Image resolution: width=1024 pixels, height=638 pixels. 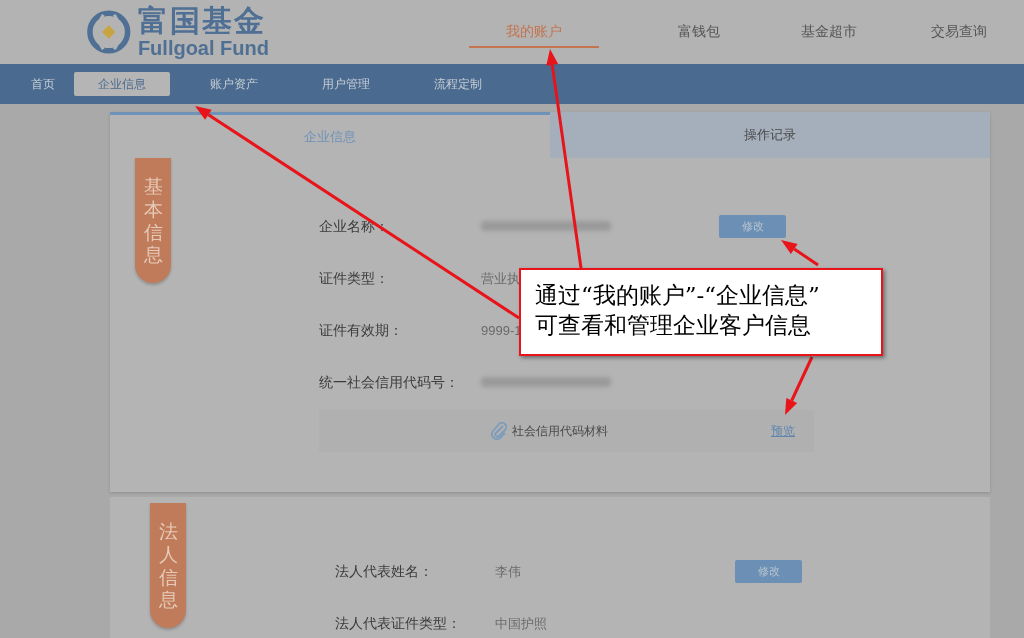 What do you see at coordinates (168, 565) in the screenshot?
I see `section-ribbon: 法人信息` at bounding box center [168, 565].